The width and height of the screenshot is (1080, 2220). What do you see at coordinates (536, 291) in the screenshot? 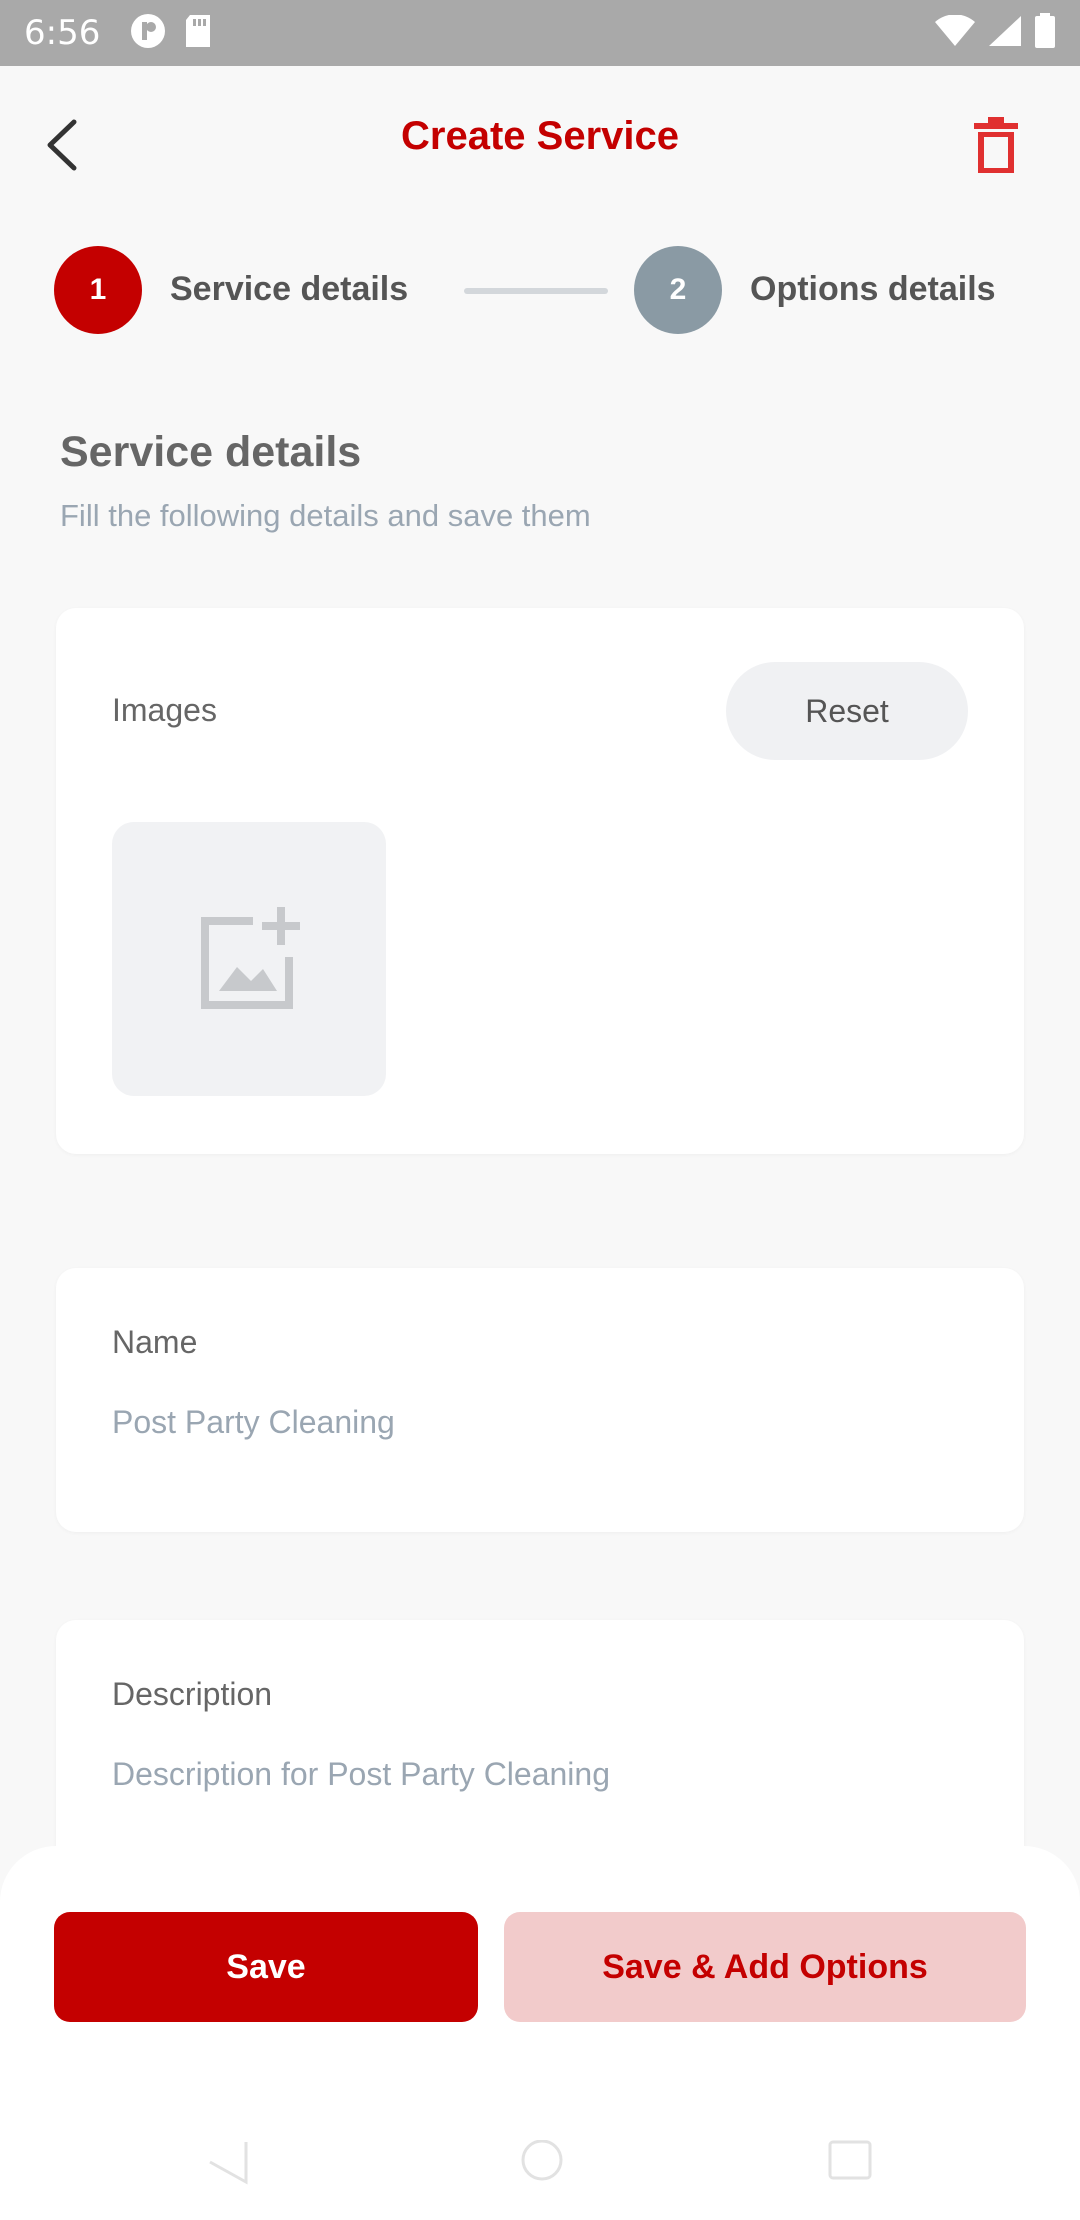
I see `step-connector` at bounding box center [536, 291].